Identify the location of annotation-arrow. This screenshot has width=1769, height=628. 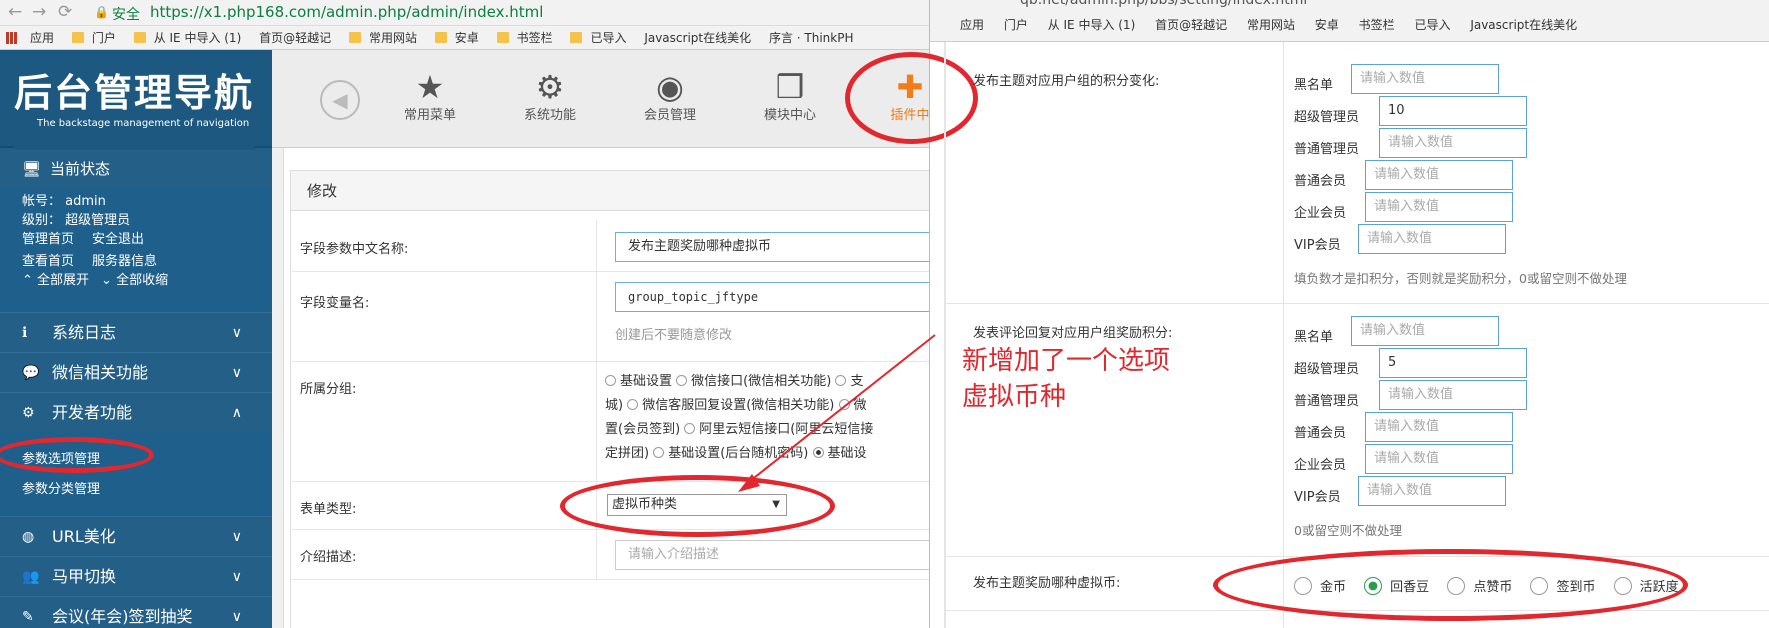
(837, 413).